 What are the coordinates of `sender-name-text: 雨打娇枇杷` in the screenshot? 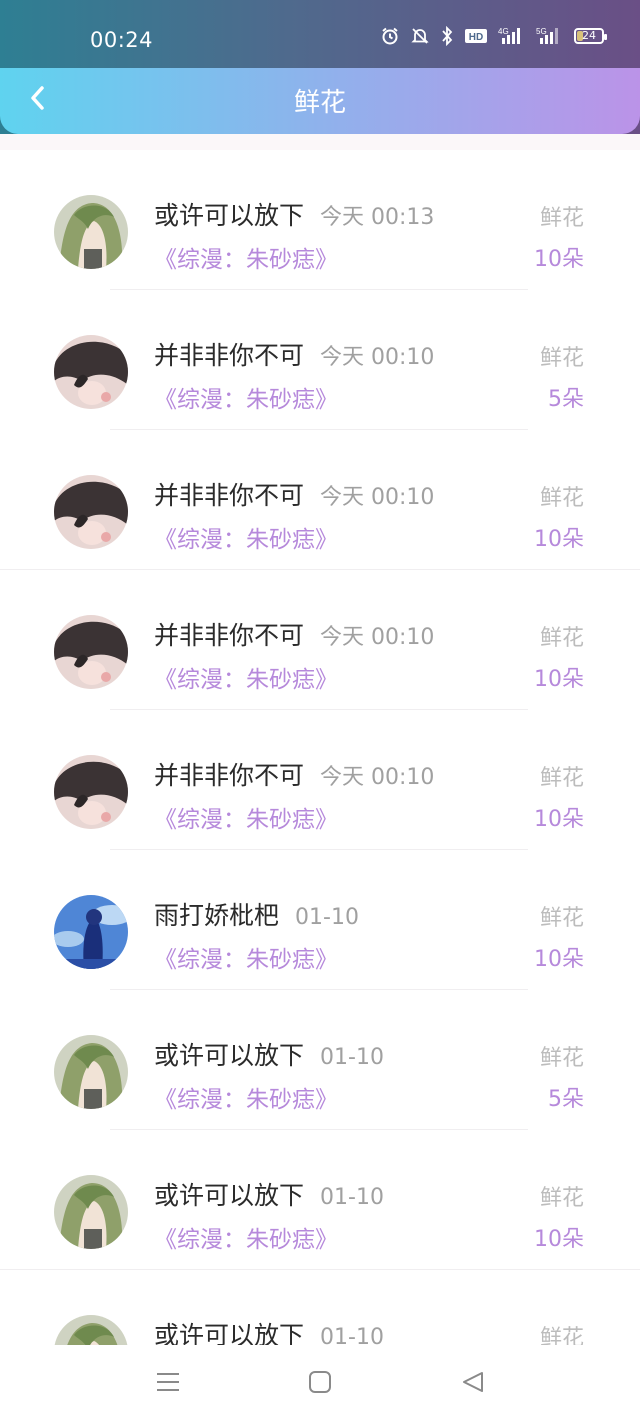 It's located at (217, 915).